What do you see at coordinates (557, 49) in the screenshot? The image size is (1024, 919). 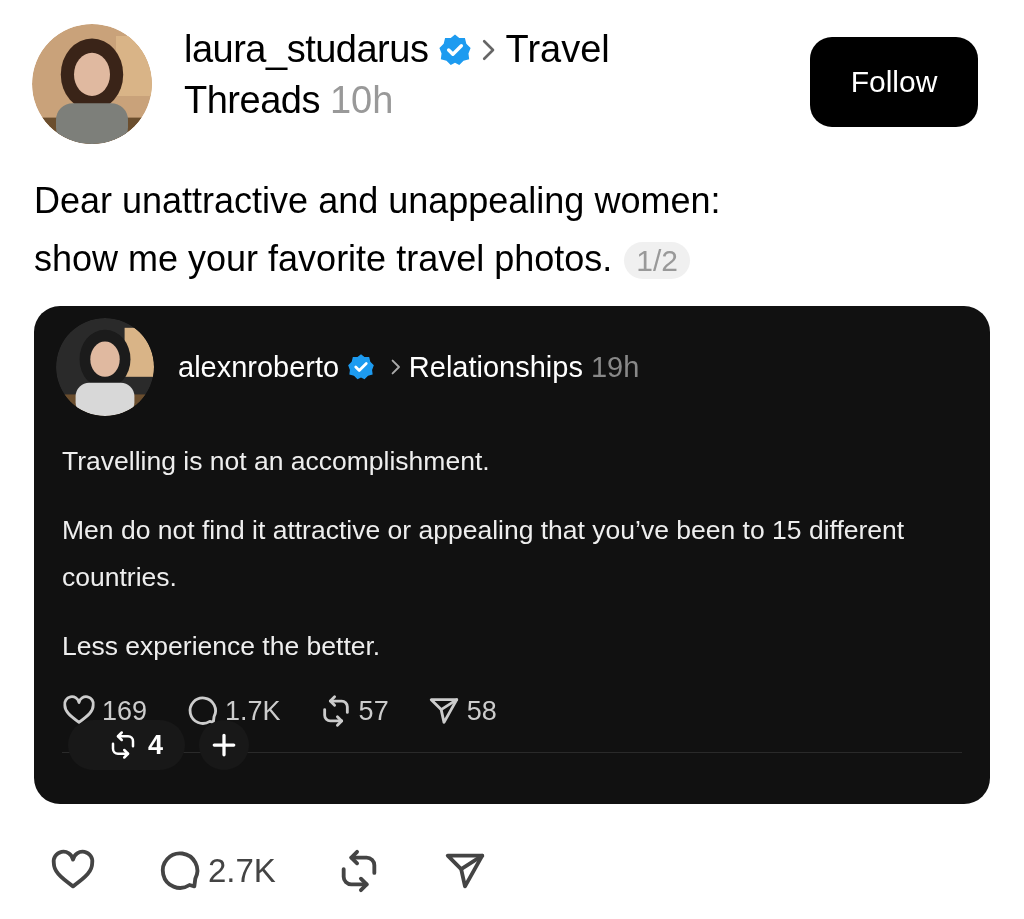 I see `topic-tag: Travel` at bounding box center [557, 49].